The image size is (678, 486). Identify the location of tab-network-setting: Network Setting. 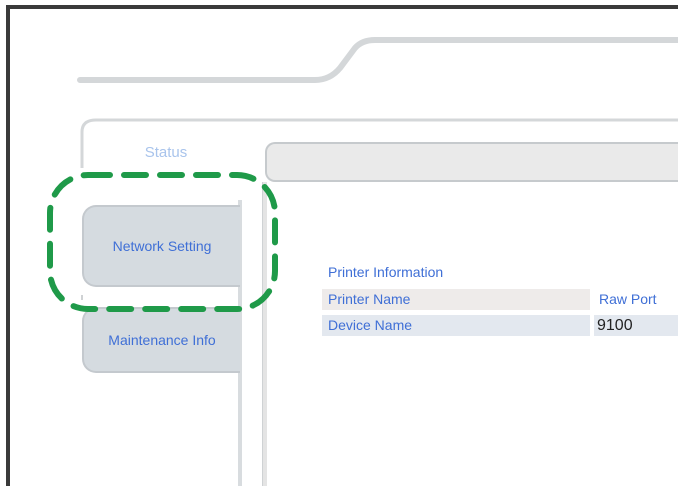
(161, 246).